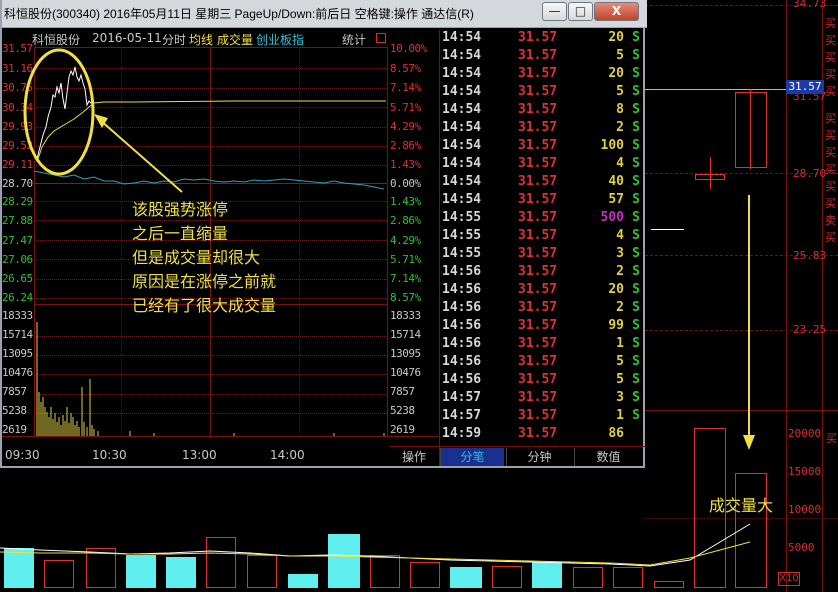 The height and width of the screenshot is (592, 838). I want to click on price-label: 27.06, so click(17, 259).